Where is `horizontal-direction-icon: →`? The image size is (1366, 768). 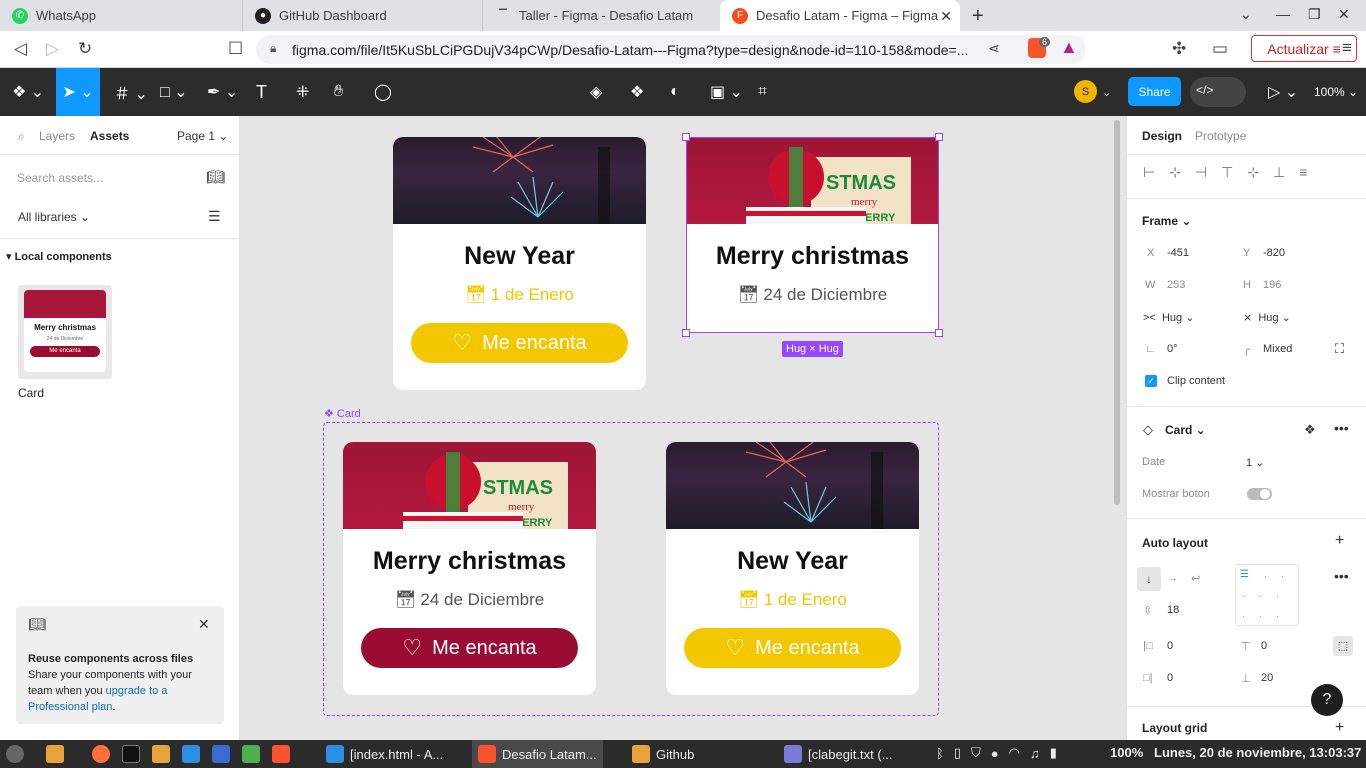 horizontal-direction-icon: → is located at coordinates (1172, 578).